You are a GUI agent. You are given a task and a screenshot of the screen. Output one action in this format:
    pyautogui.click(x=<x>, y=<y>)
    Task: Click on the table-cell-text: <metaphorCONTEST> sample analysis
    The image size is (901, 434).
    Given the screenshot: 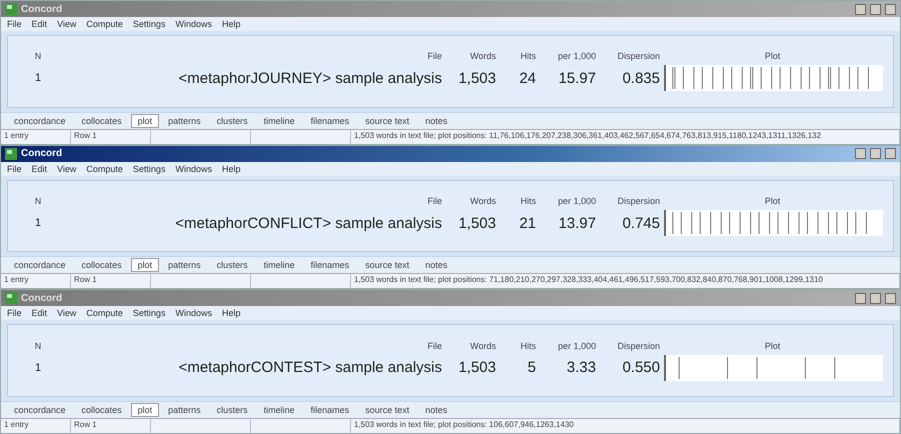 What is the action you would take?
    pyautogui.click(x=310, y=367)
    